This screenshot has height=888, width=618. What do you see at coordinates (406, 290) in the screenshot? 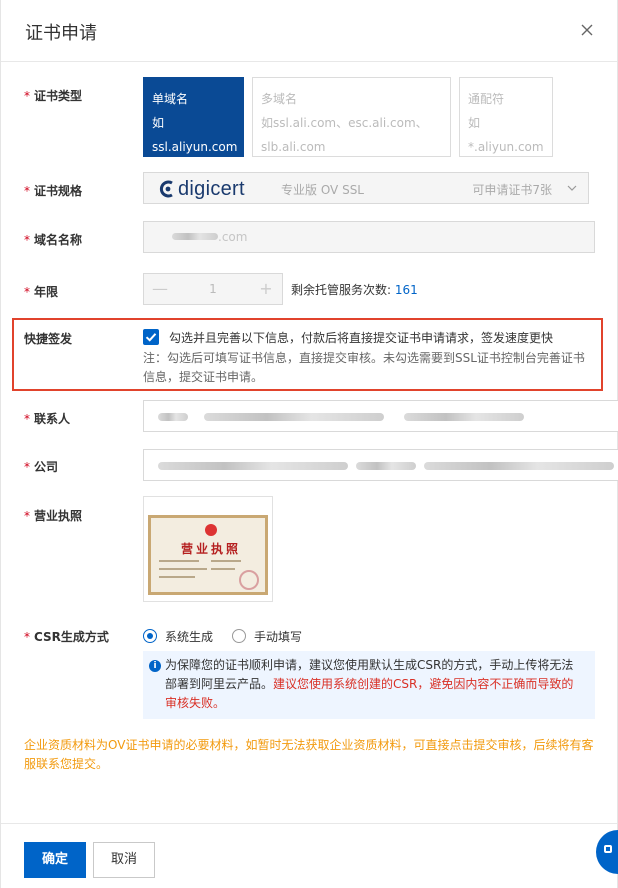
I see `quota-count: 161` at bounding box center [406, 290].